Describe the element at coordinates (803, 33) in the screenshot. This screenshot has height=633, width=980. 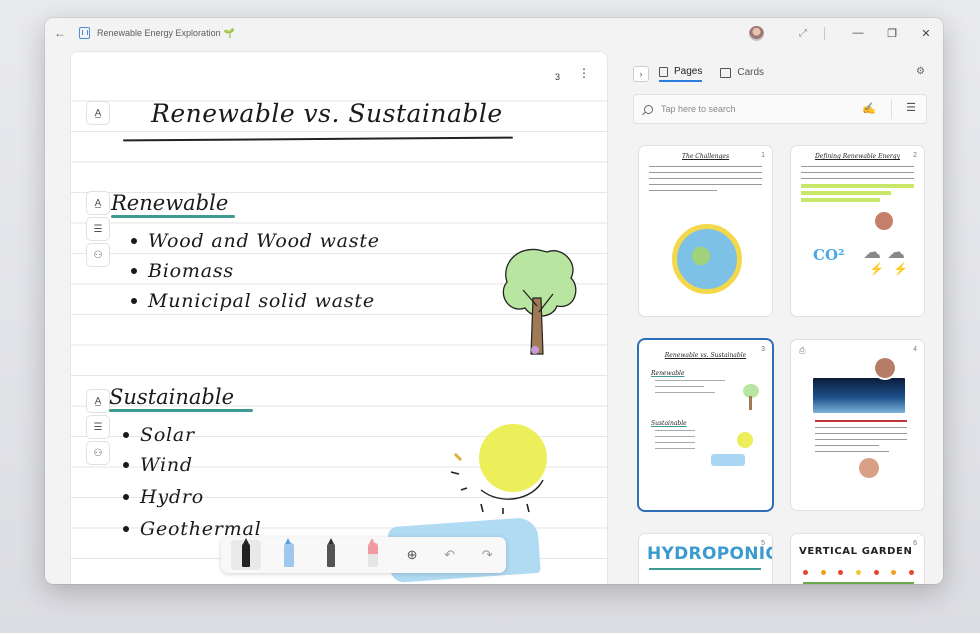
I see `fullscreen-icon: ⤢` at that location.